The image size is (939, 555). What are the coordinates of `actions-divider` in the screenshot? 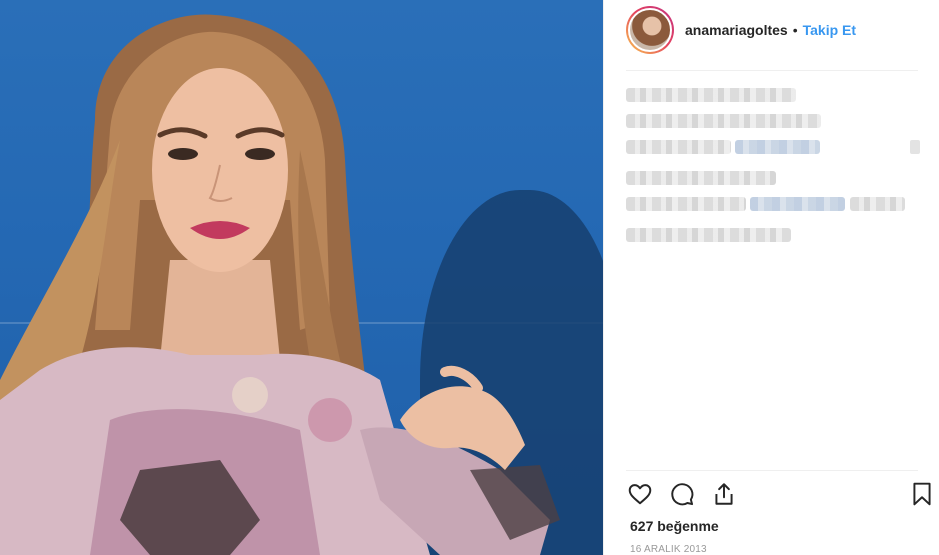 It's located at (772, 470).